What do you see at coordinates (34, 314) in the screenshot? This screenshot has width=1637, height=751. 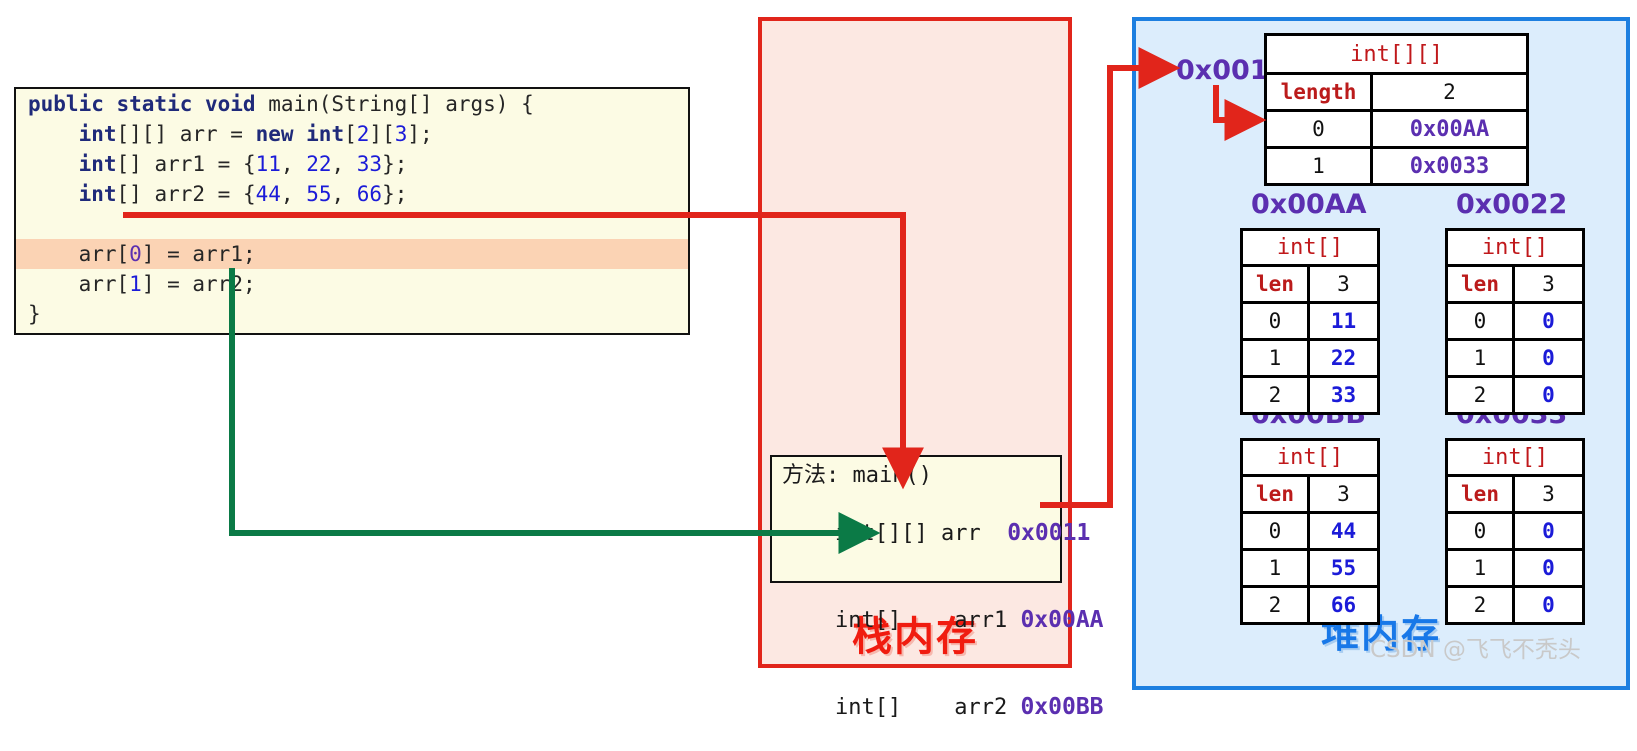 I see `code-token: }` at bounding box center [34, 314].